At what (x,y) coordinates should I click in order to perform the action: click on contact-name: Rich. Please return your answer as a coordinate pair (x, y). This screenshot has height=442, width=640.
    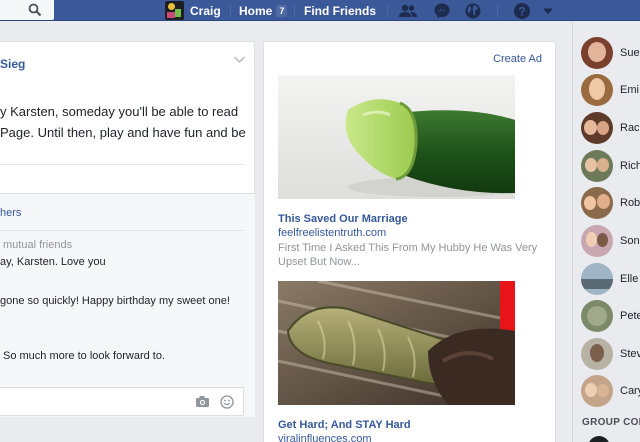
    Looking at the image, I should click on (630, 166).